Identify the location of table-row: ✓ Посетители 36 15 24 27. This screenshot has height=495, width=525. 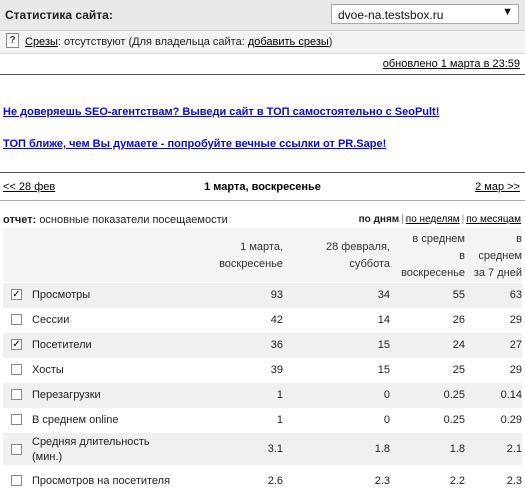
(262, 346).